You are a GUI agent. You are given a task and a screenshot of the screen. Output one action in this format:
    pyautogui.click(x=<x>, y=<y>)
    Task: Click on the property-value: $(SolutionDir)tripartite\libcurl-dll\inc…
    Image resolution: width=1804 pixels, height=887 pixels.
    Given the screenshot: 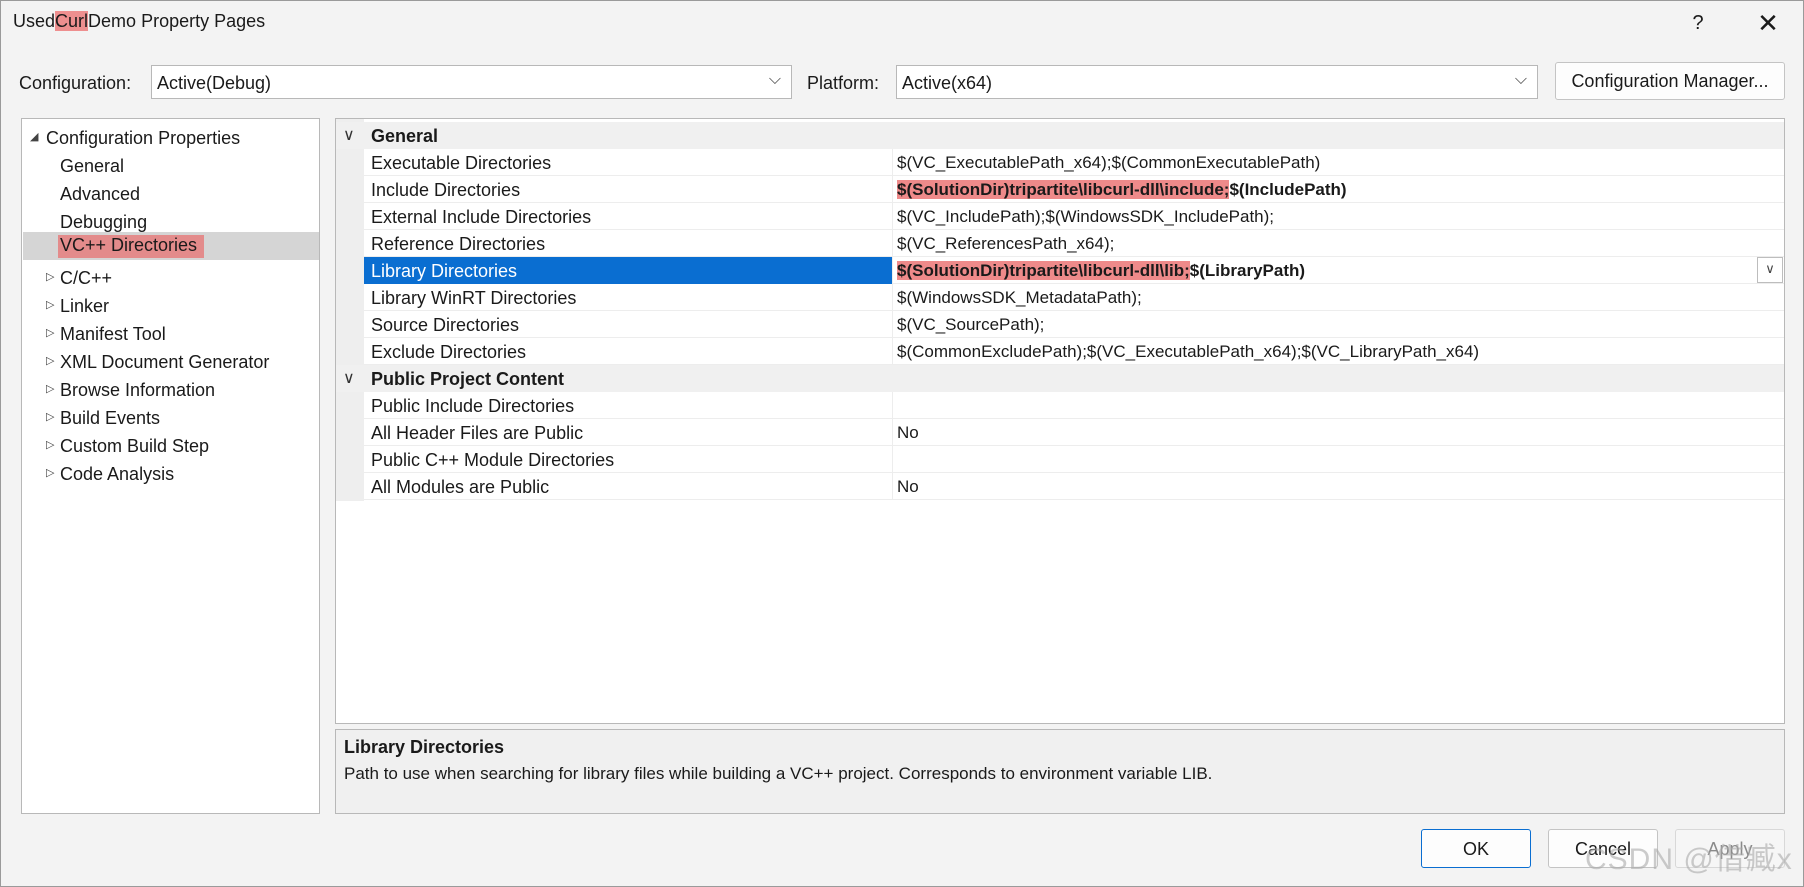 What is the action you would take?
    pyautogui.click(x=1338, y=189)
    